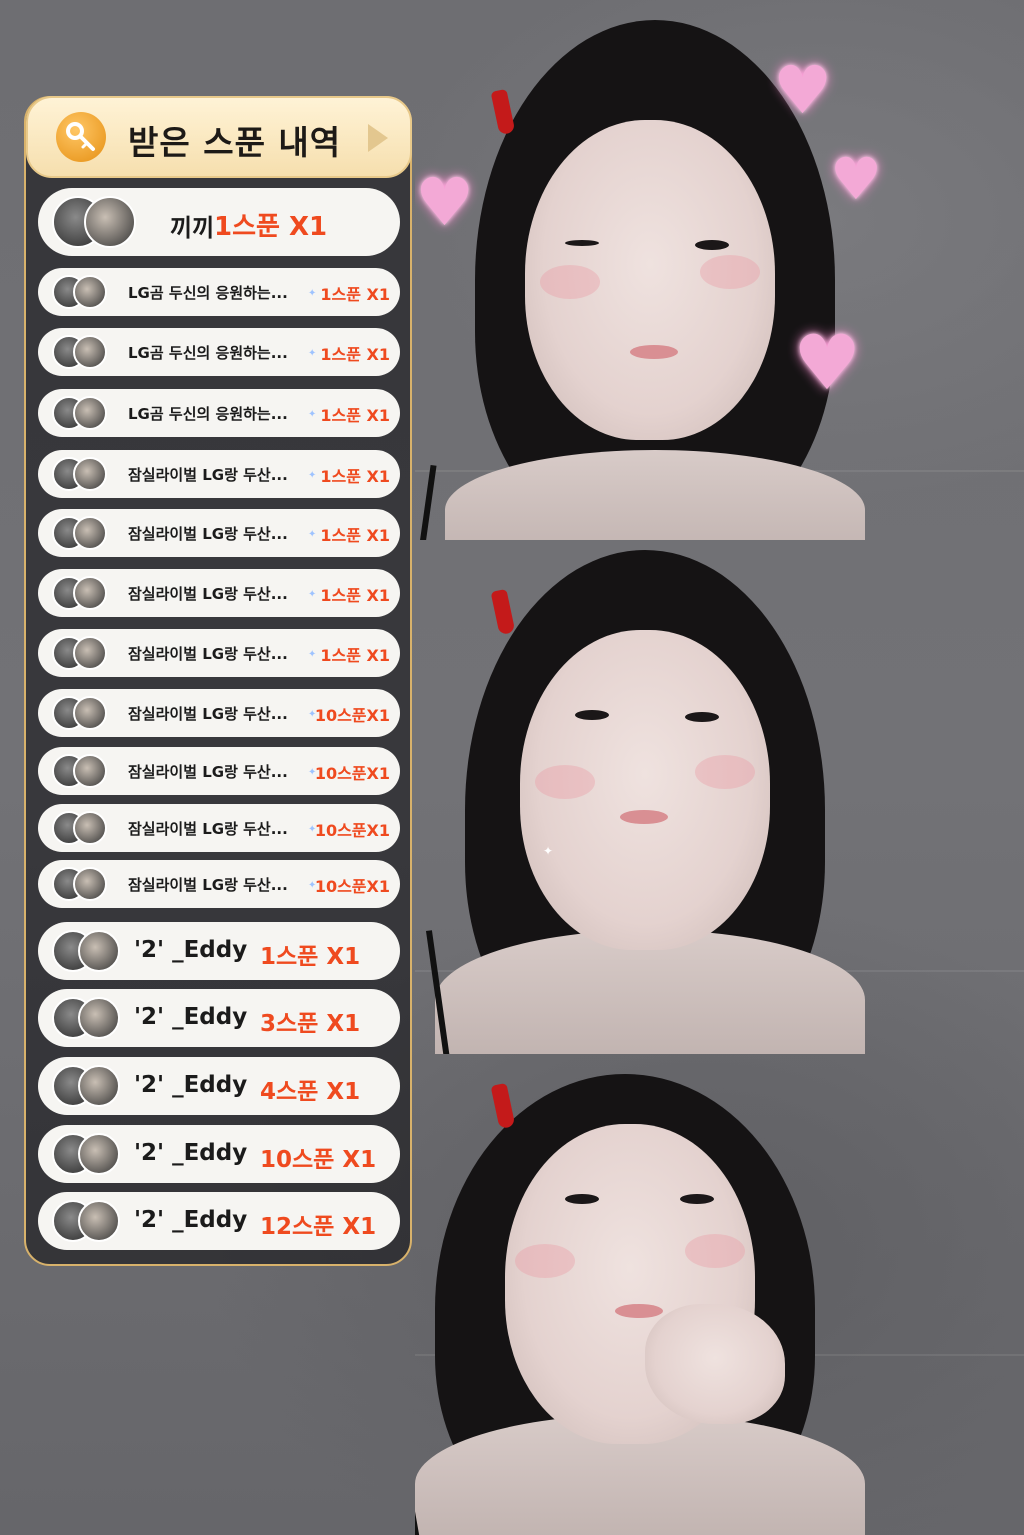  I want to click on spoon-row: '2' _Eddy 3스푼 X1, so click(219, 1018).